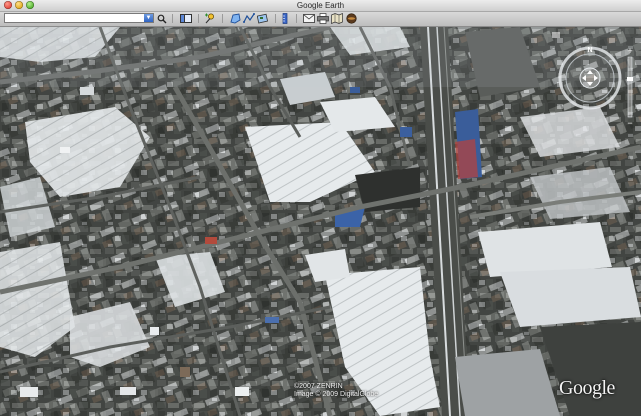  I want to click on polygon-button, so click(235, 18).